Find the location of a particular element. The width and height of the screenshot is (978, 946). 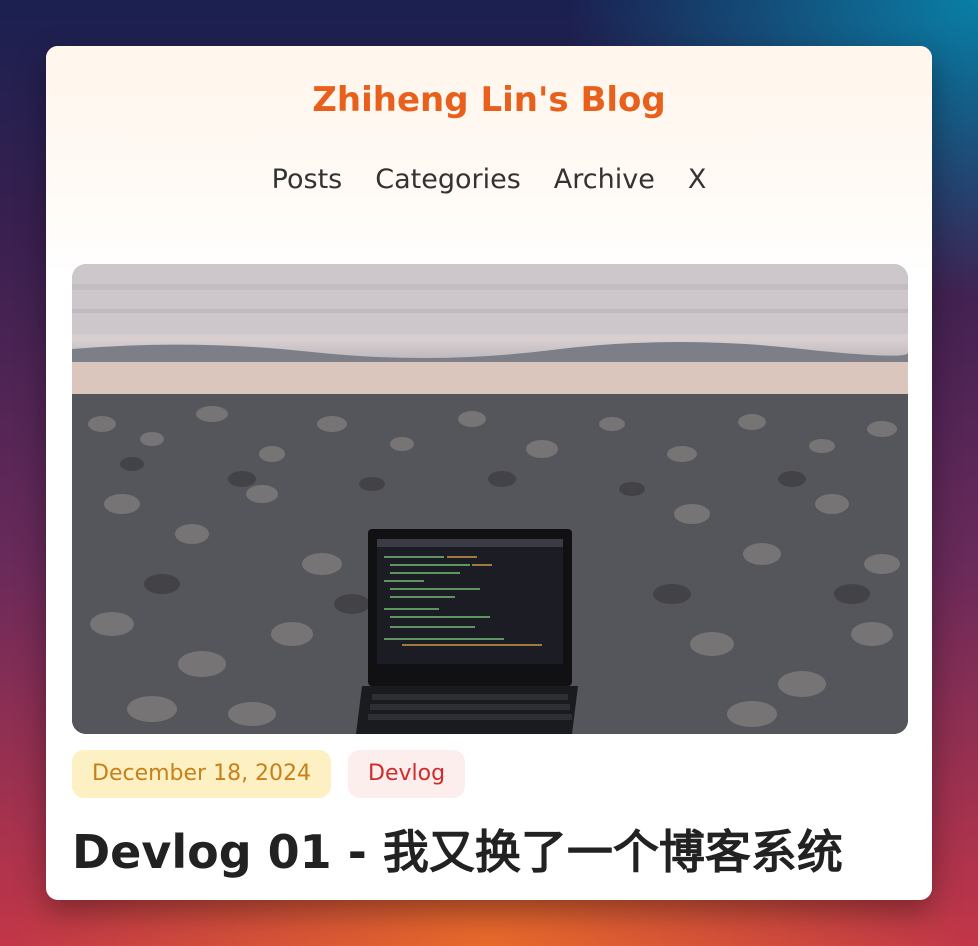

nav-archive: Archive is located at coordinates (604, 179).